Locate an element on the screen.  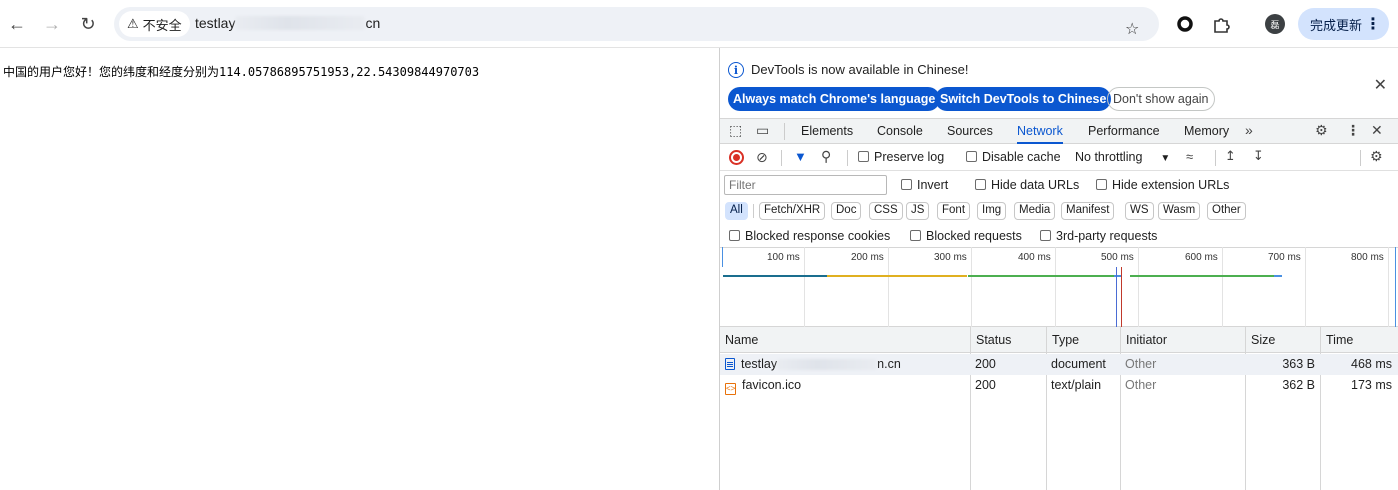
import-har-icon: ↥ is located at coordinates (1230, 156).